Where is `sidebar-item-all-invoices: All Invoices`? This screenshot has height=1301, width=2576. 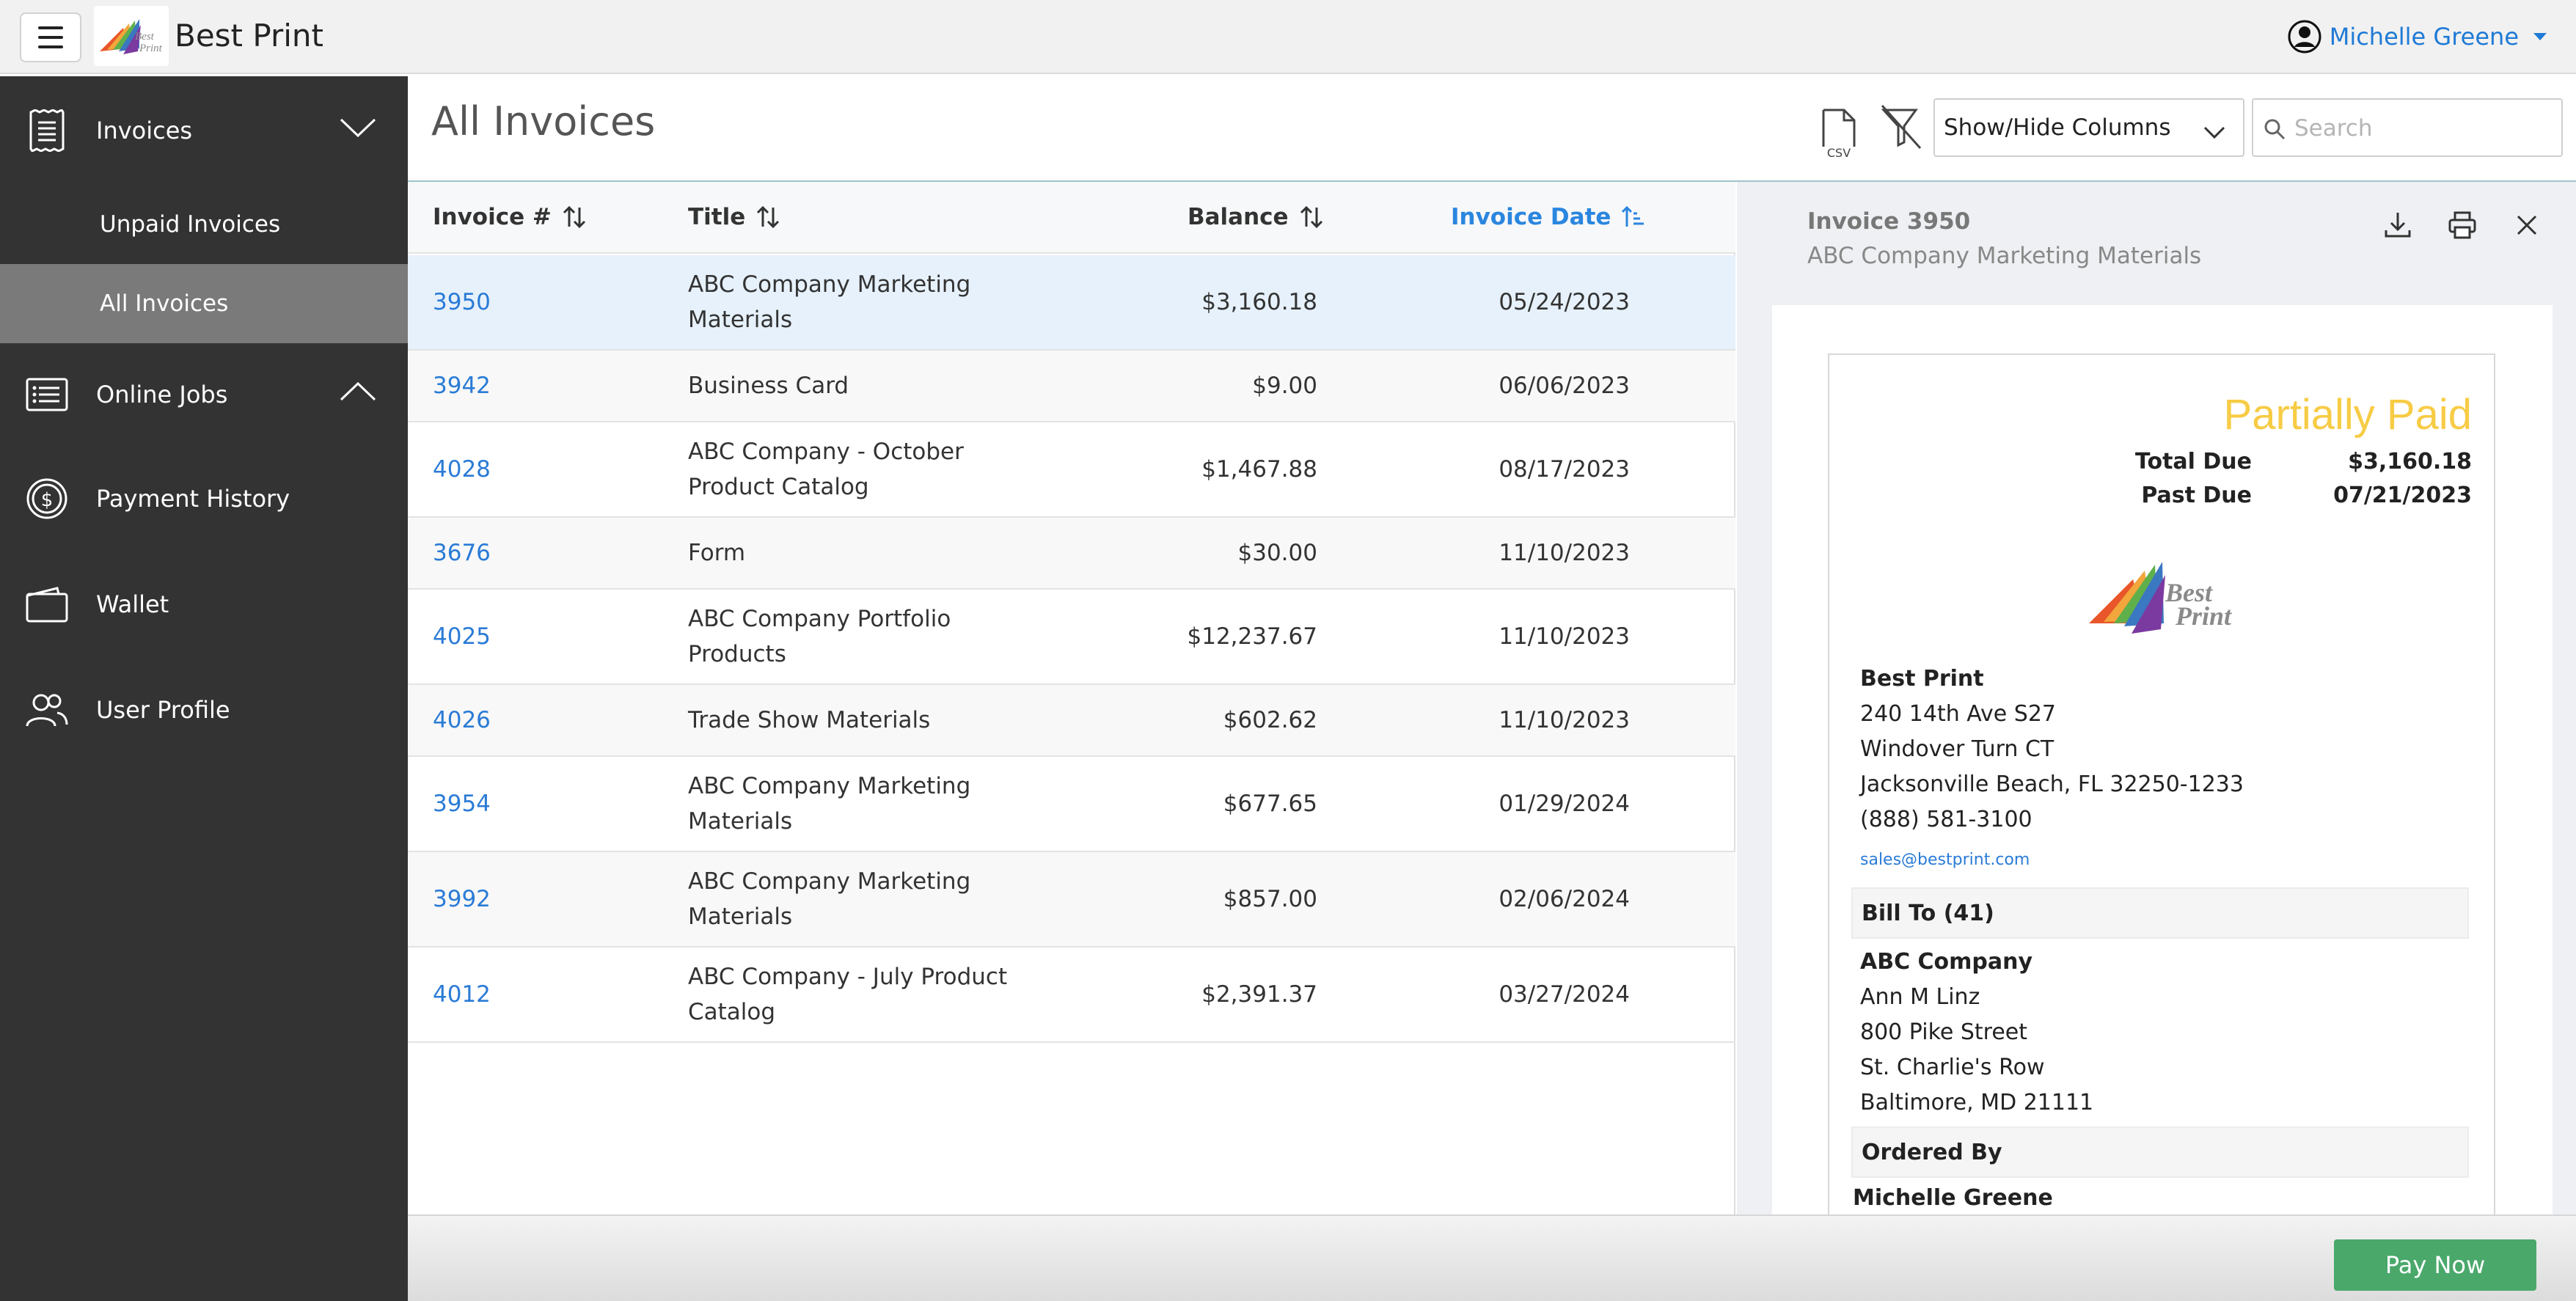
sidebar-item-all-invoices: All Invoices is located at coordinates (204, 303).